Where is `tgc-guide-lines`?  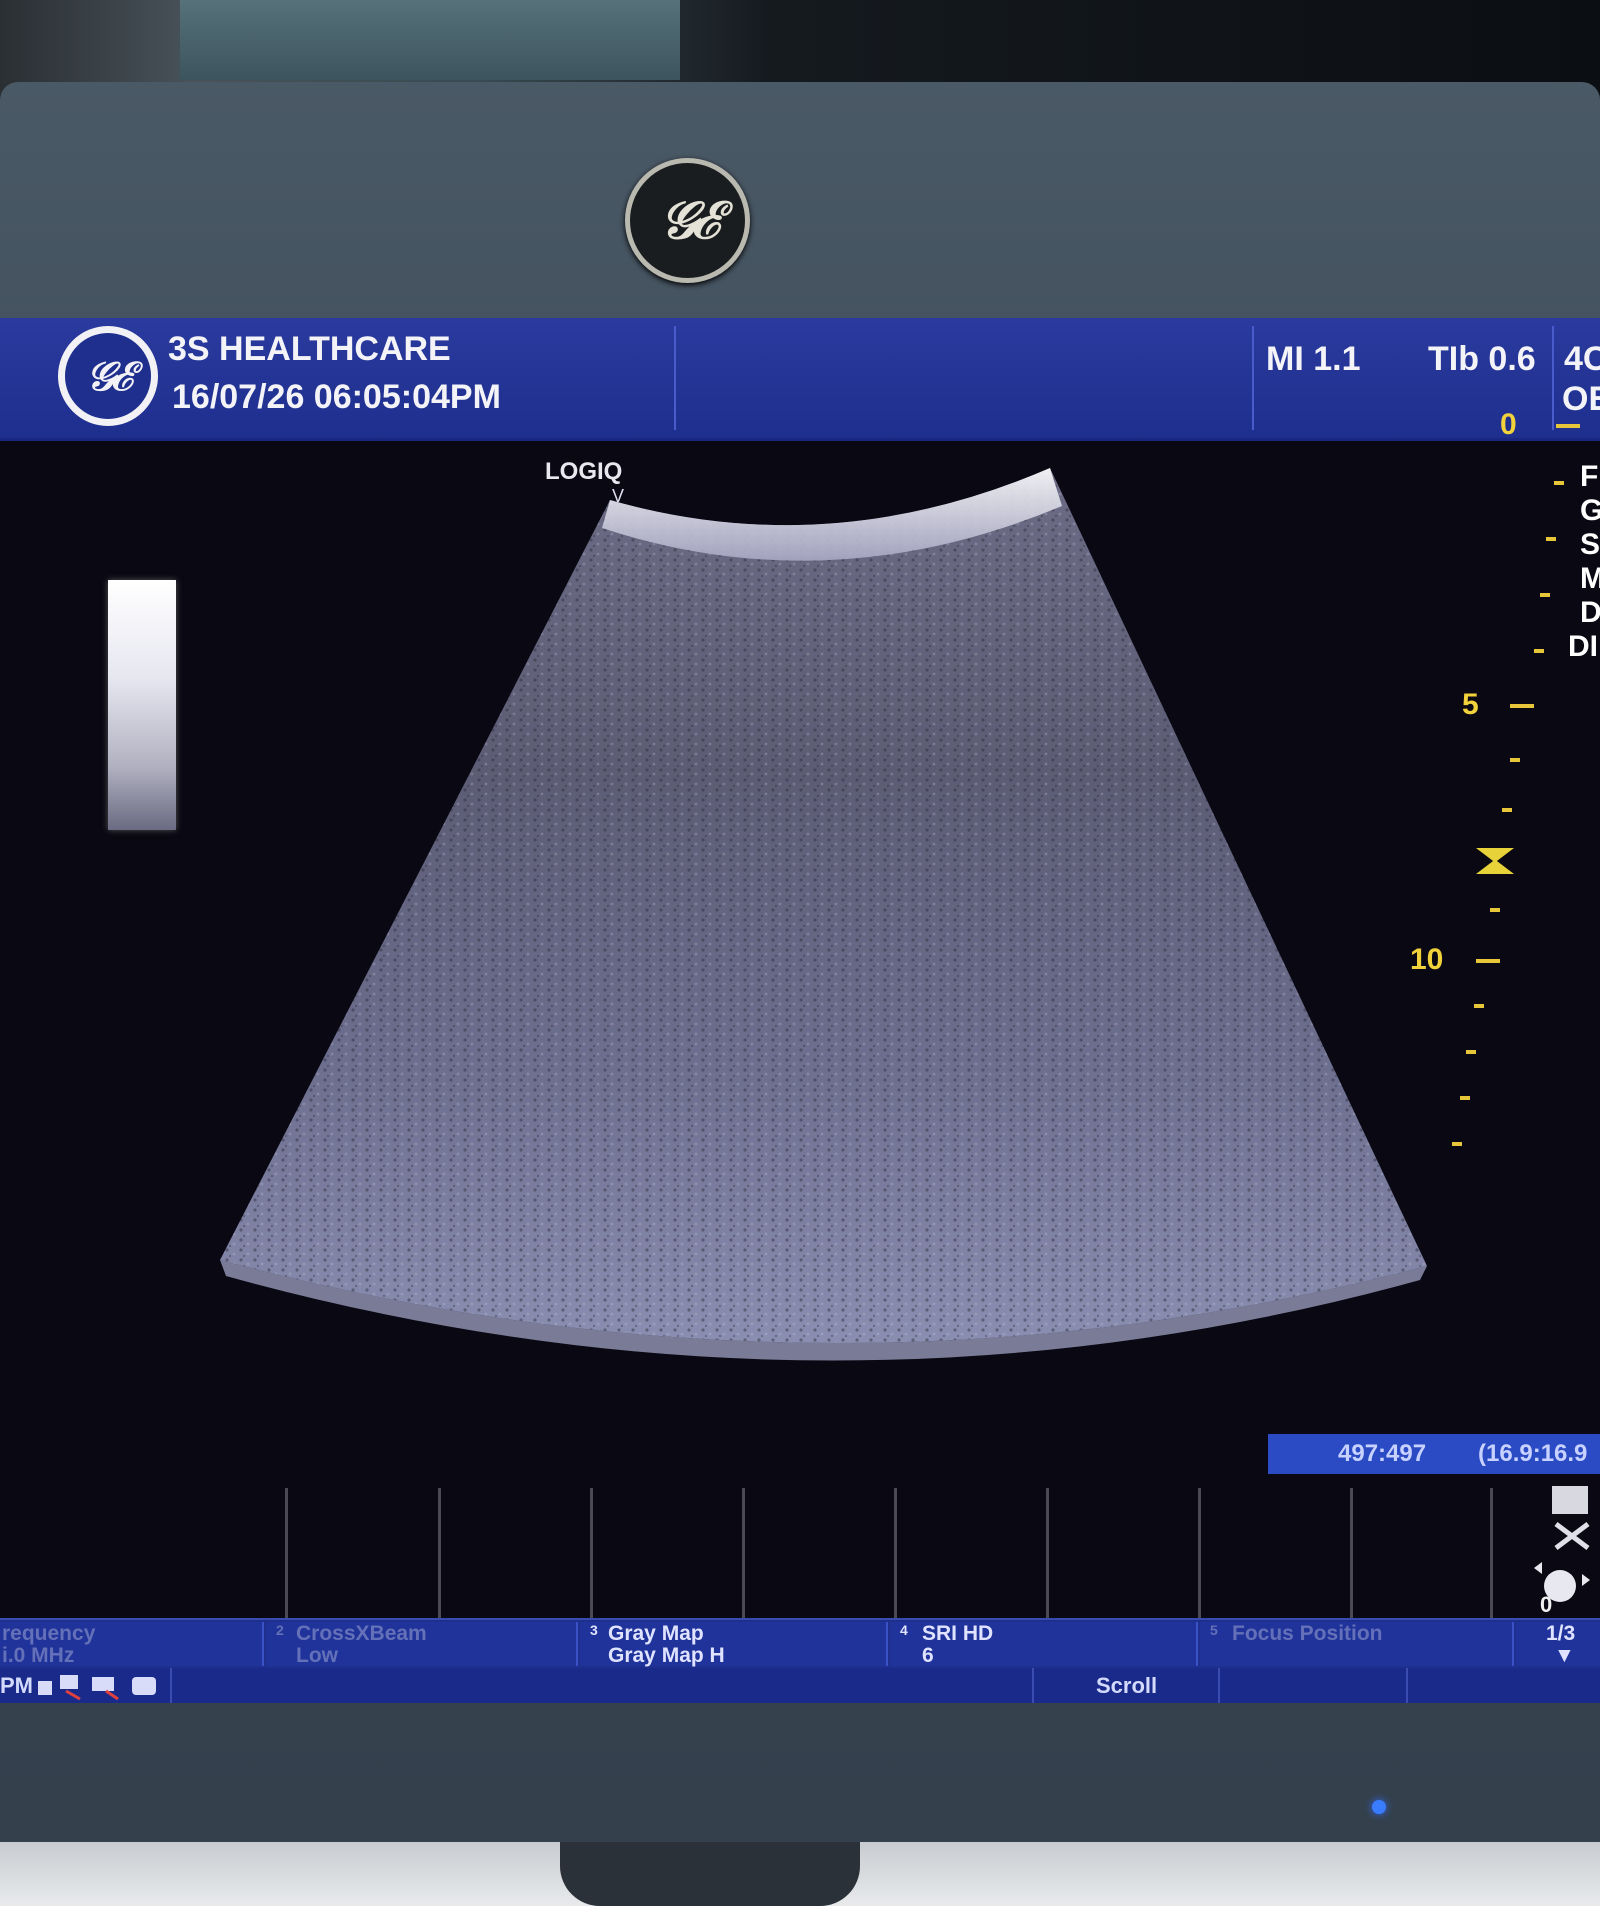 tgc-guide-lines is located at coordinates (800, 1563).